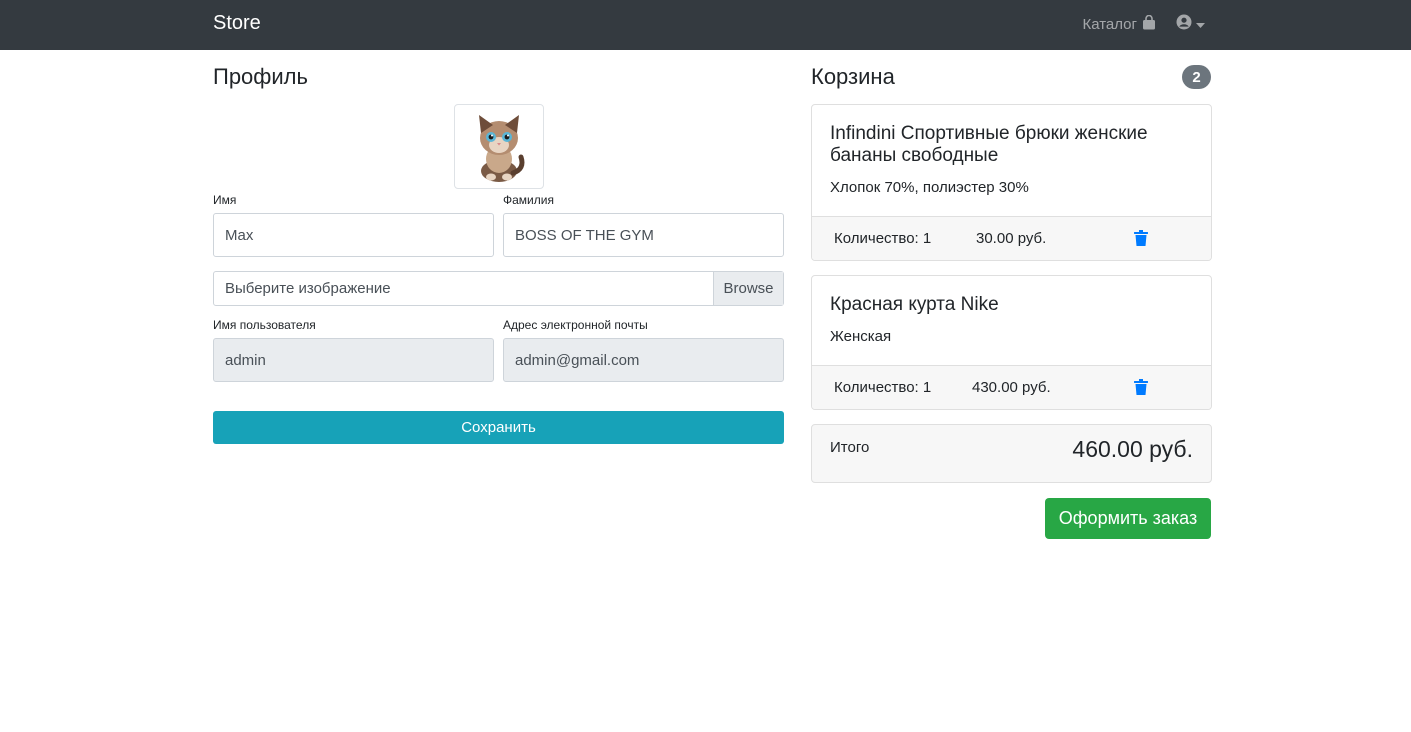  I want to click on catalog-link: Каталог, so click(1119, 24).